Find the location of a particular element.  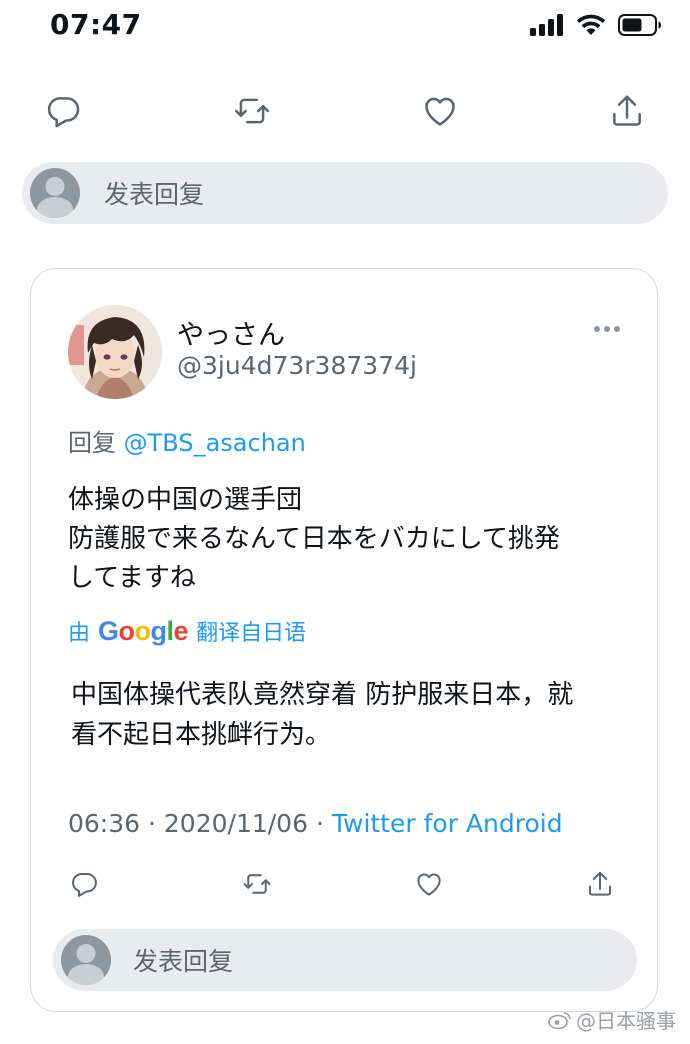

tweet-actions is located at coordinates (342, 884).